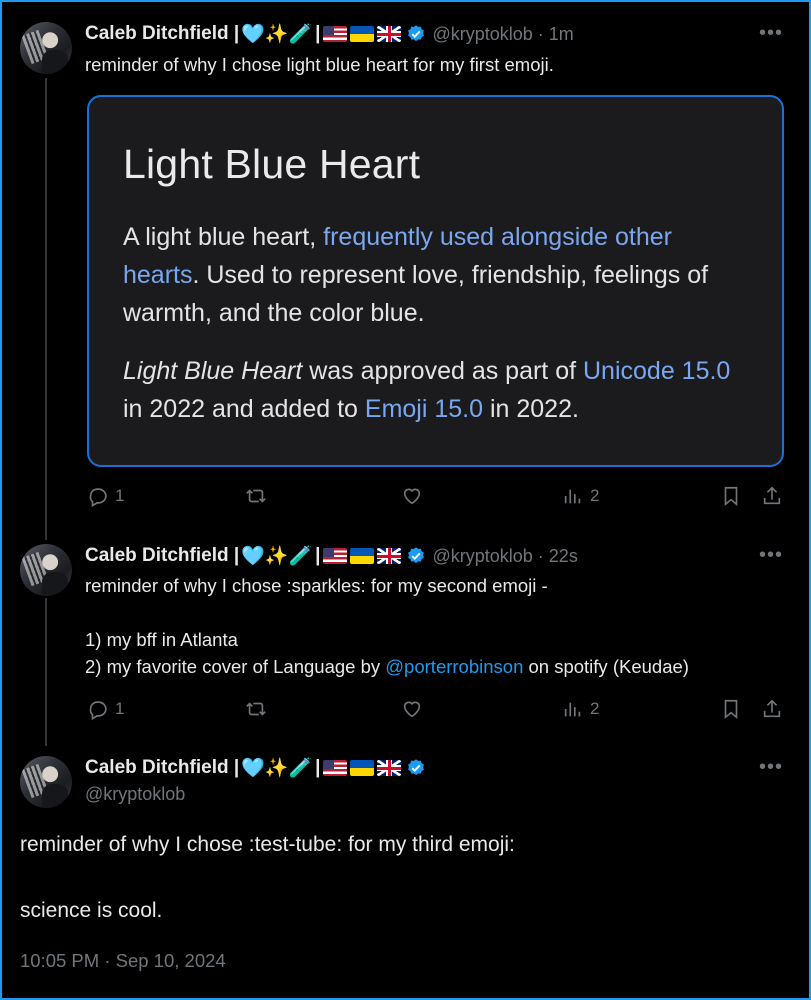  I want to click on tweet-time: · 22s, so click(558, 556).